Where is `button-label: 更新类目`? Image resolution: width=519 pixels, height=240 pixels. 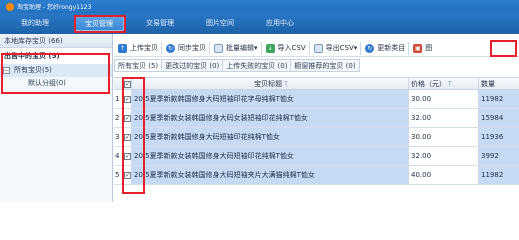
button-label: 更新类目 is located at coordinates (391, 48).